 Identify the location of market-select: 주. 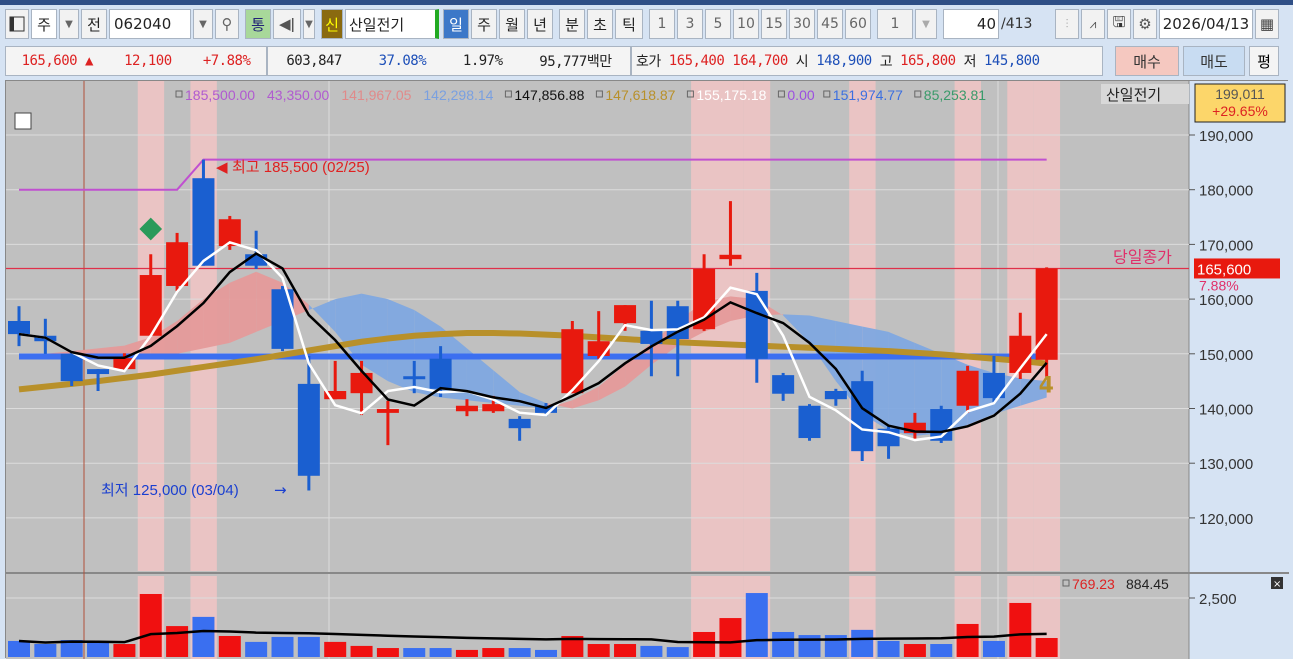
(44, 24).